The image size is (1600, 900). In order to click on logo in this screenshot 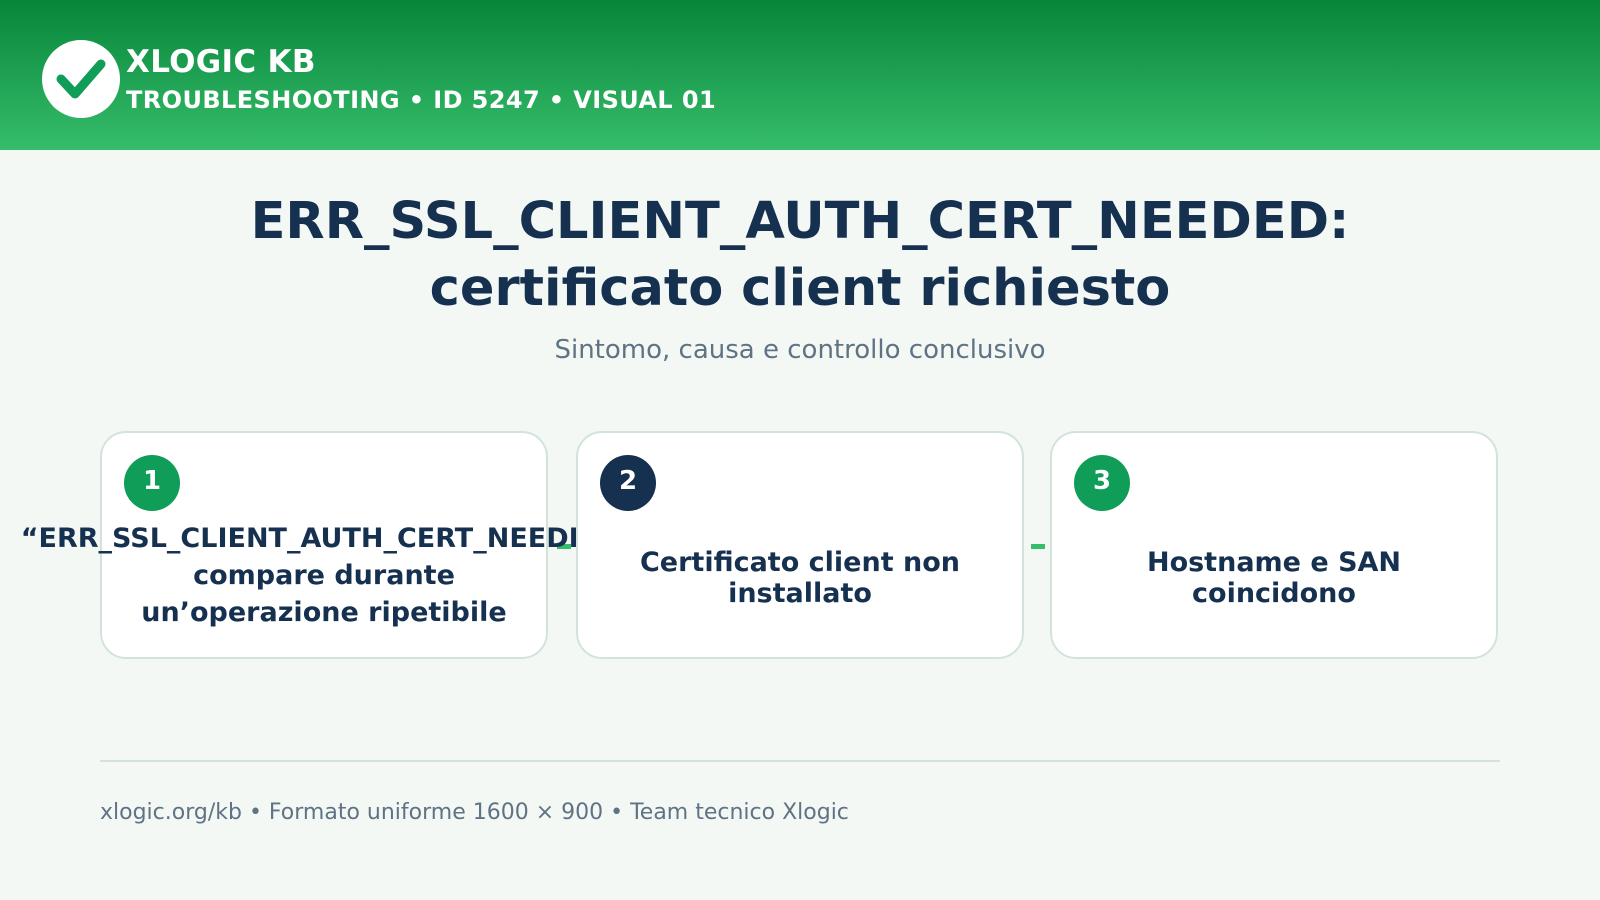, I will do `click(81, 79)`.